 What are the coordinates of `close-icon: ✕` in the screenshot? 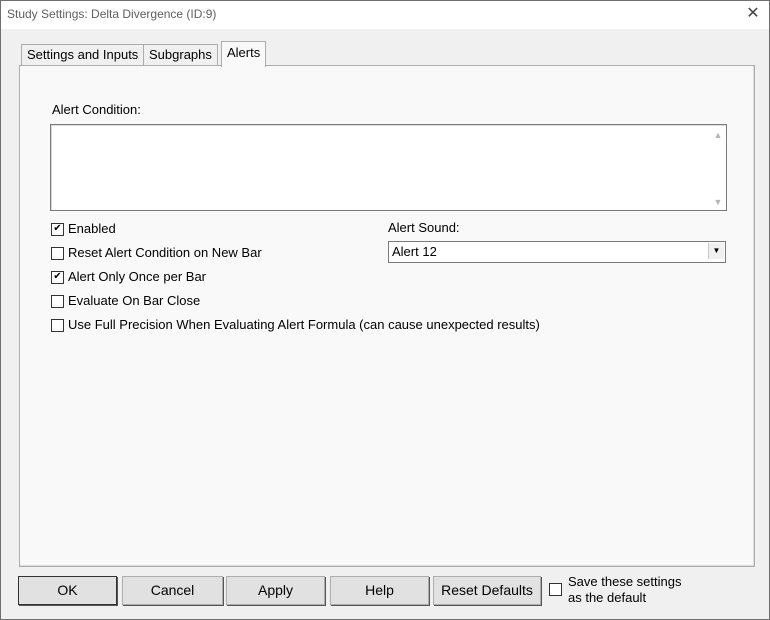 It's located at (753, 14).